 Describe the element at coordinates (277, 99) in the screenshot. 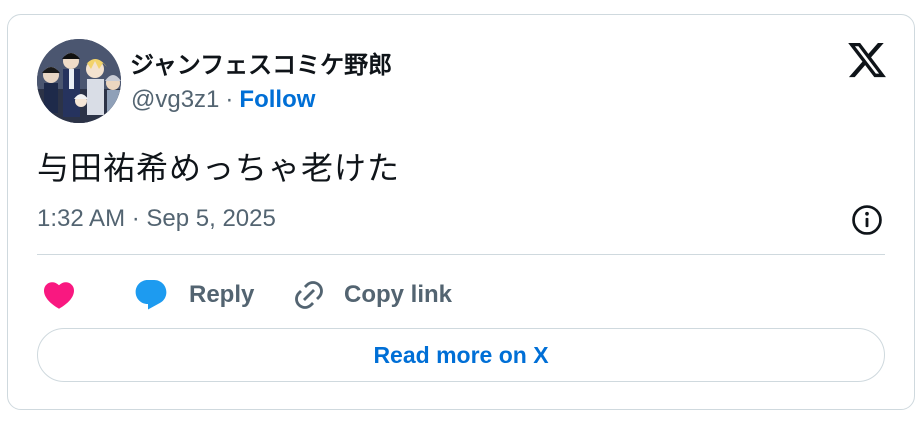

I see `follow-link: Follow` at that location.